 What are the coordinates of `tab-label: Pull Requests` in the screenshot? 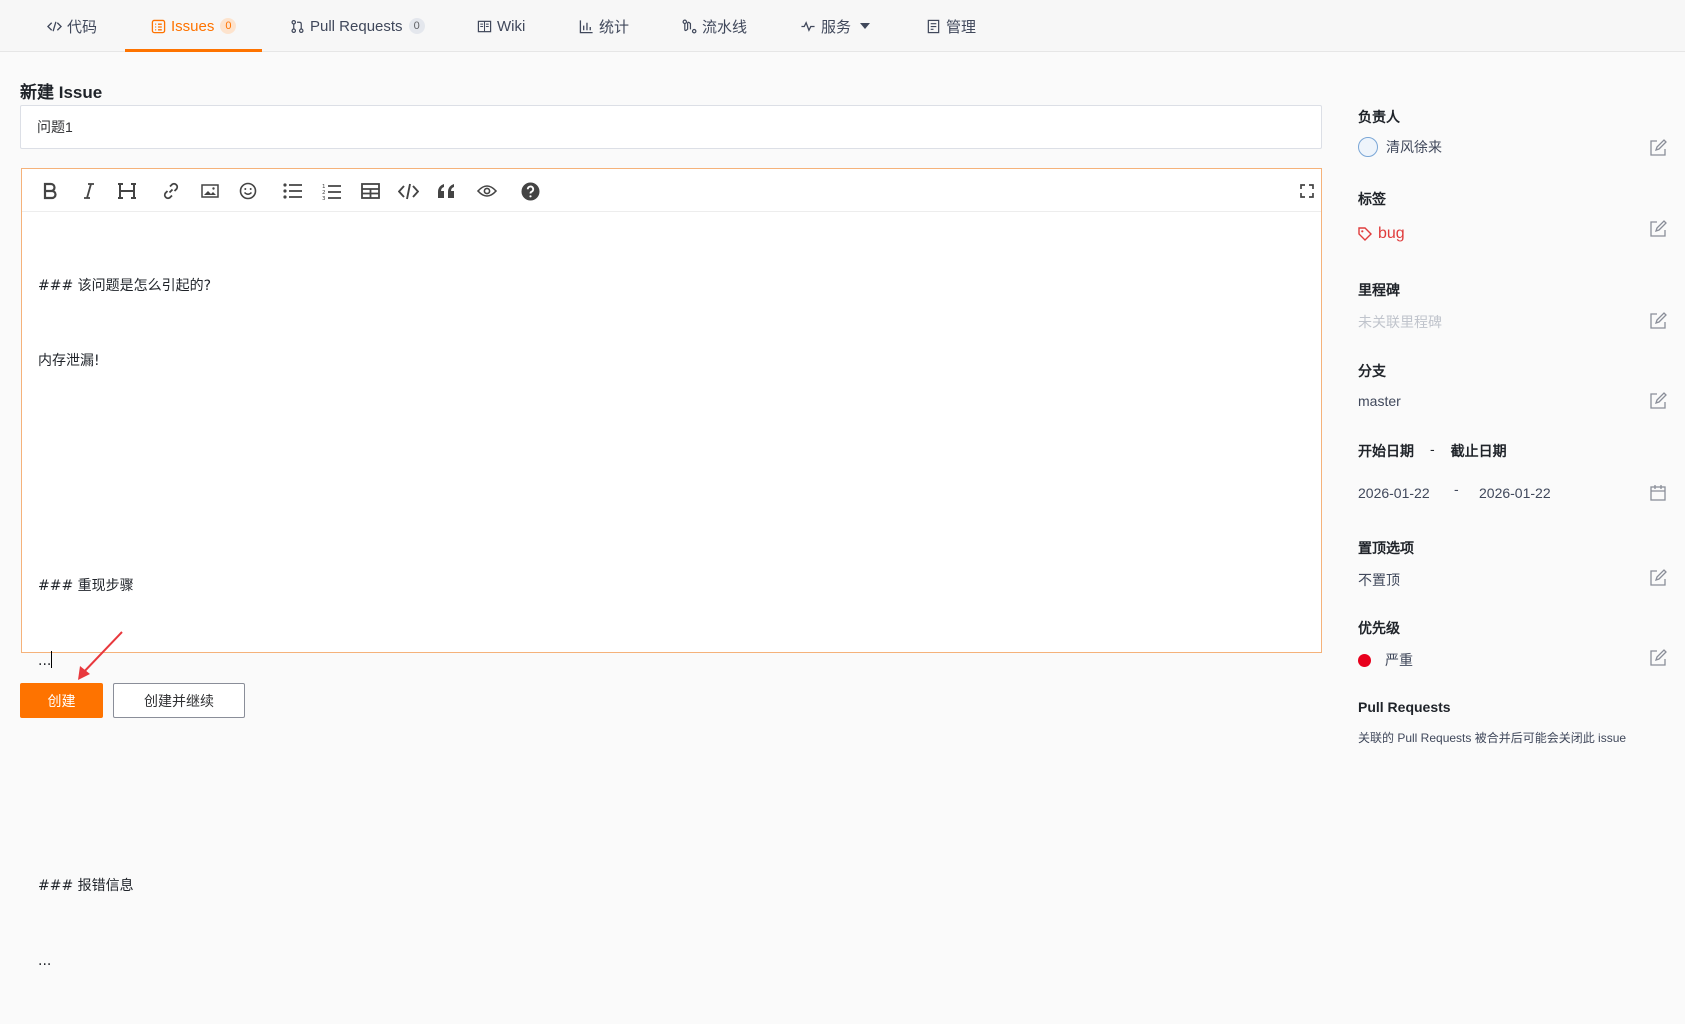 It's located at (356, 26).